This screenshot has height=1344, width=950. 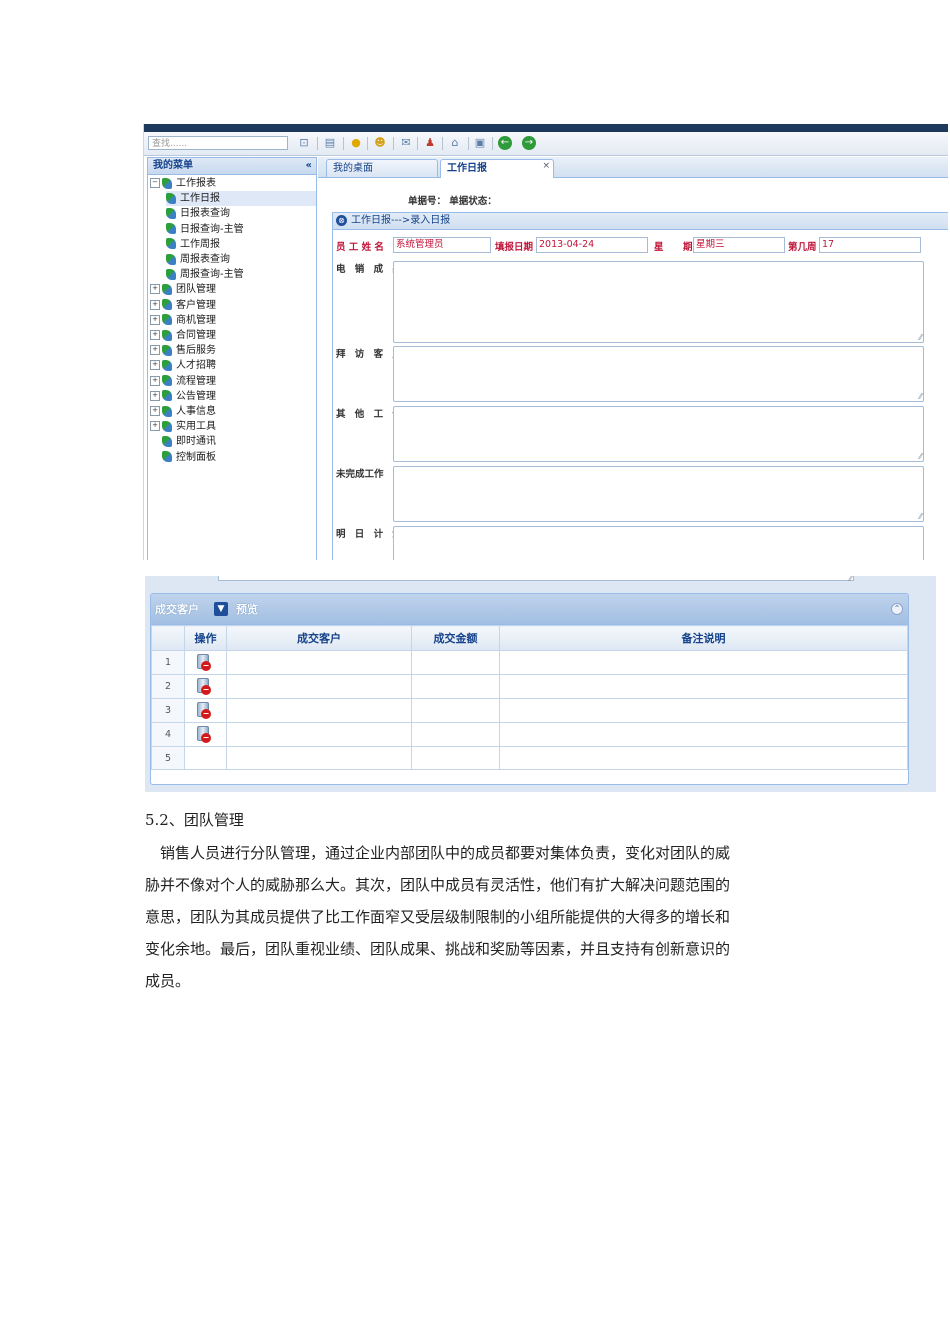 What do you see at coordinates (401, 220) in the screenshot?
I see `form-title: 工作日报--->录入日报` at bounding box center [401, 220].